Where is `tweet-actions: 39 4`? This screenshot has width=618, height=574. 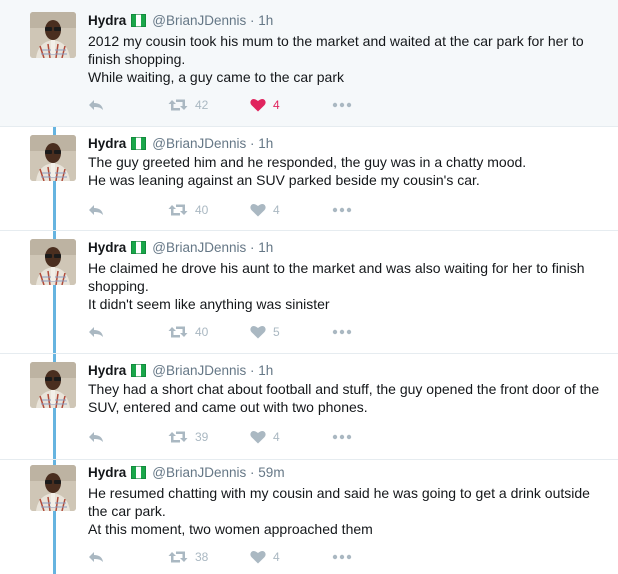 tweet-actions: 39 4 is located at coordinates (238, 437).